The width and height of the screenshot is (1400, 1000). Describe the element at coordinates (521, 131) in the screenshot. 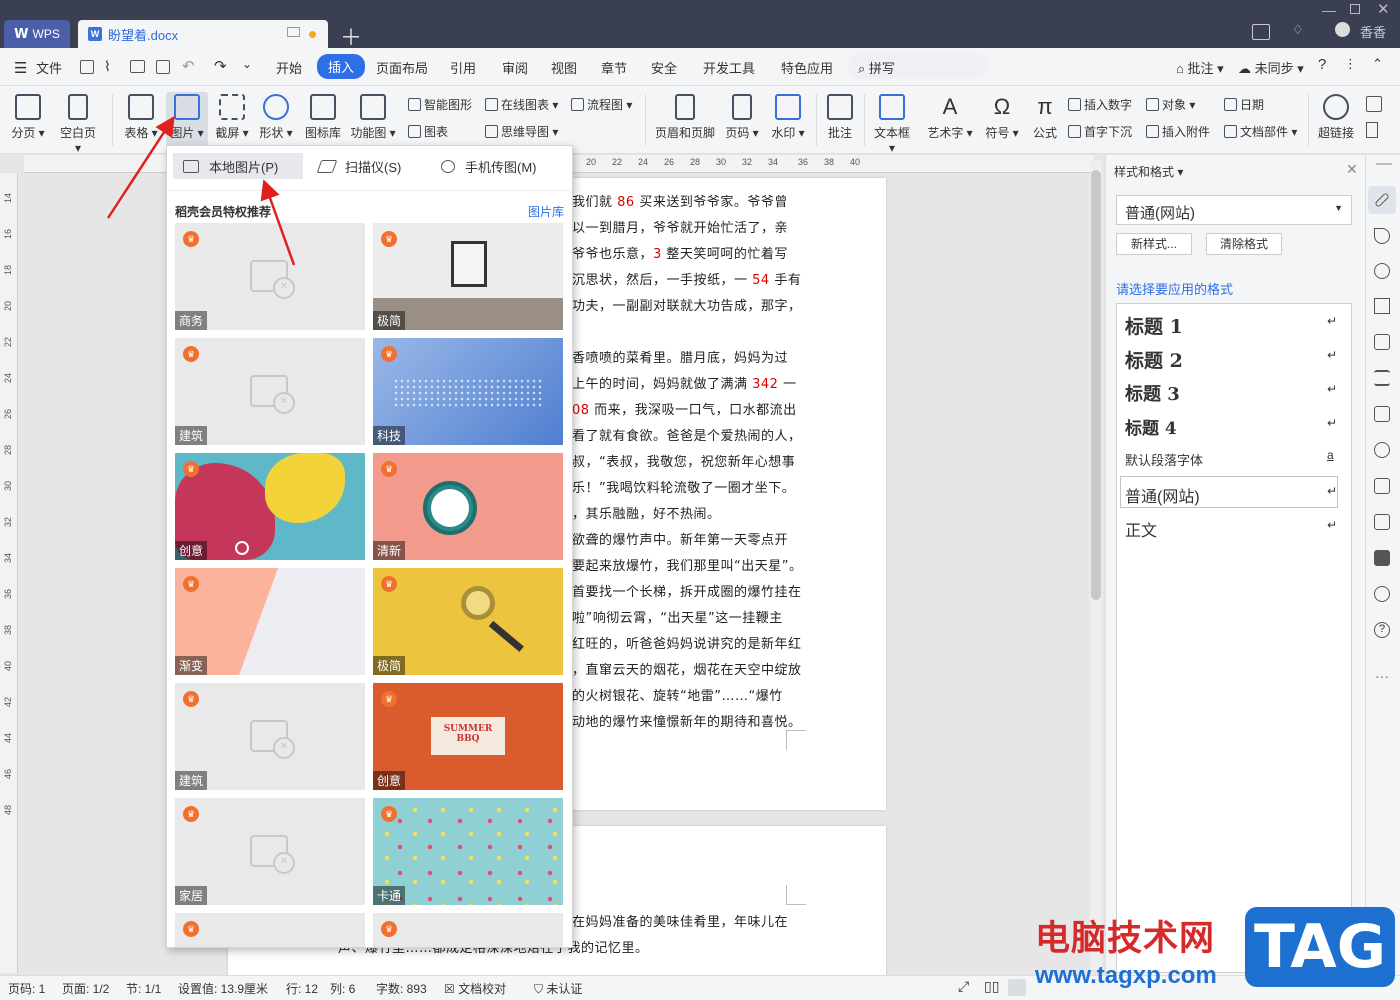

I see `mindmap-button: 思维导图 ▾` at that location.